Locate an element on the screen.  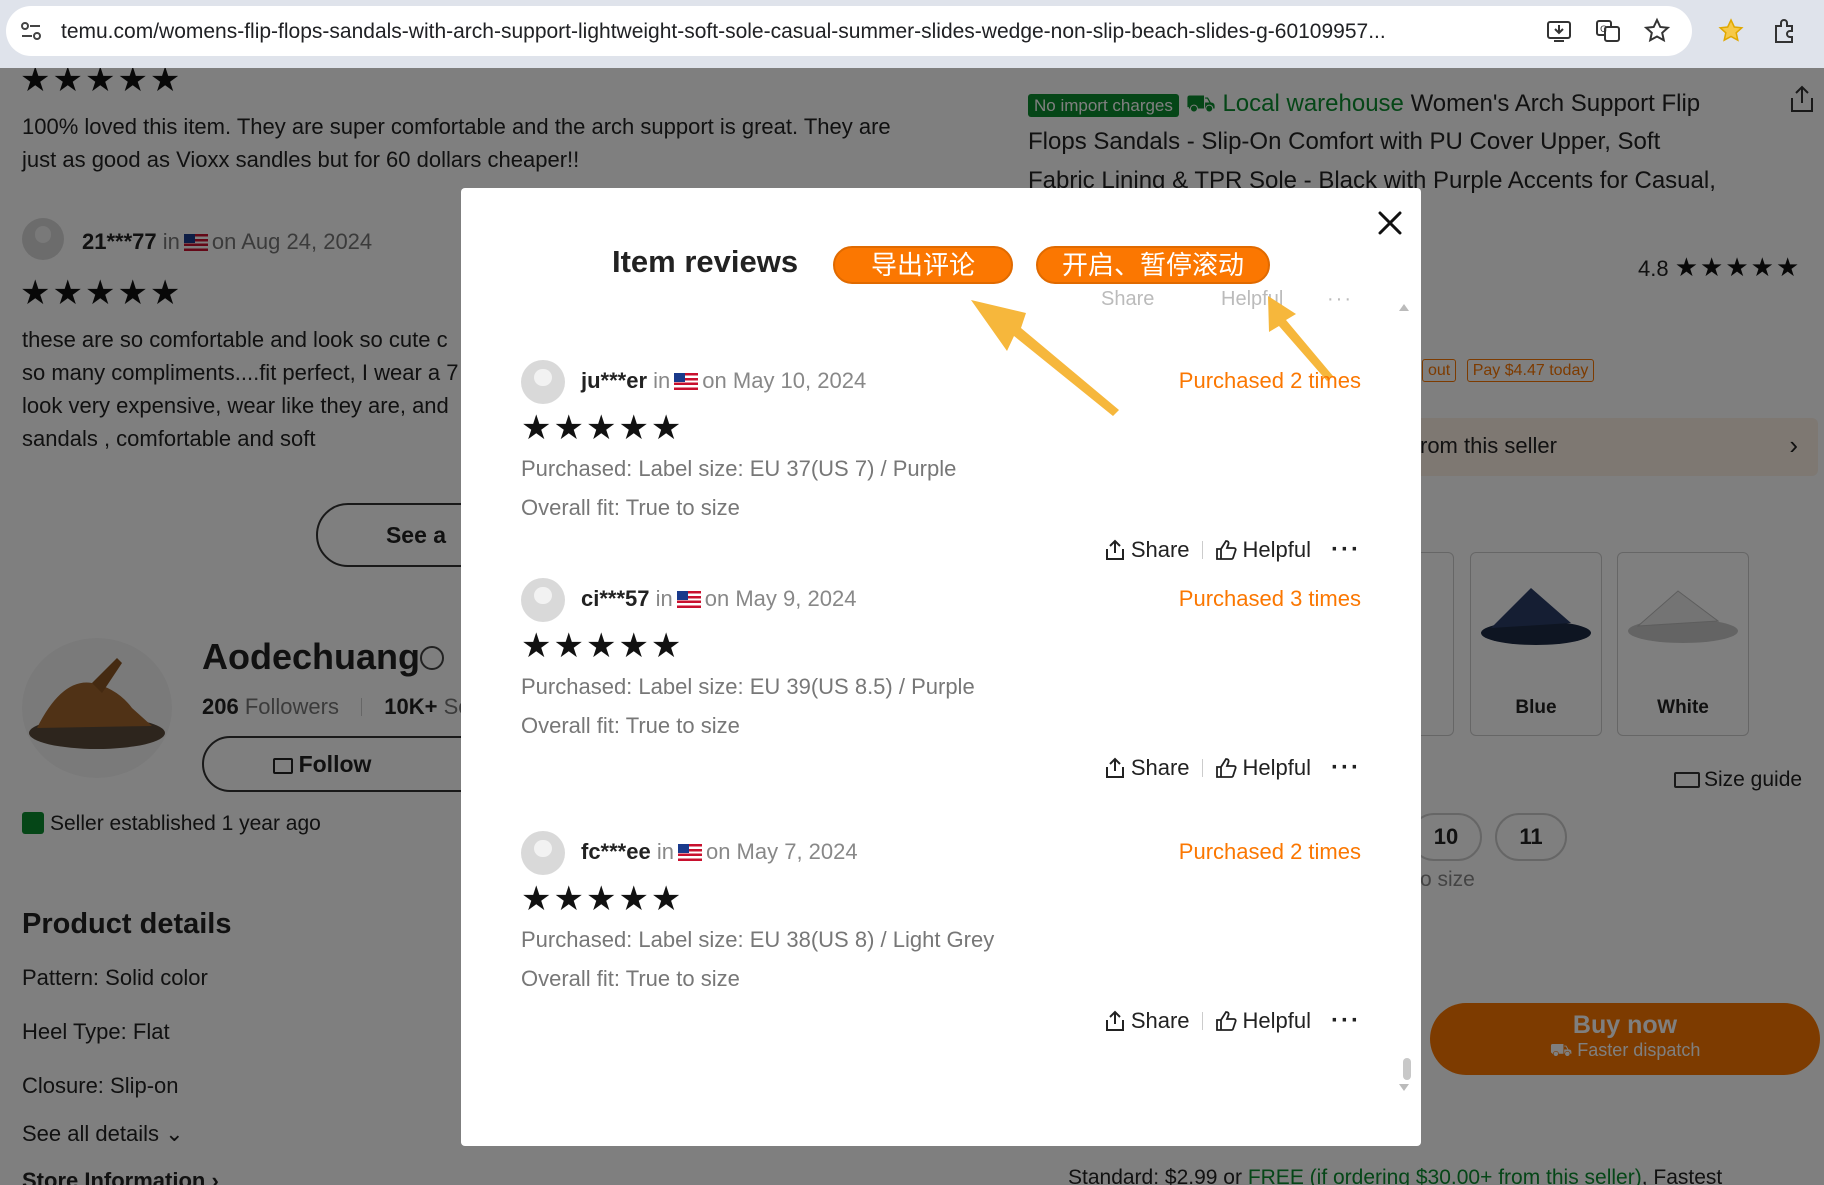
reviewer-header: ju***er in on May 10, 2024 is located at coordinates (723, 381).